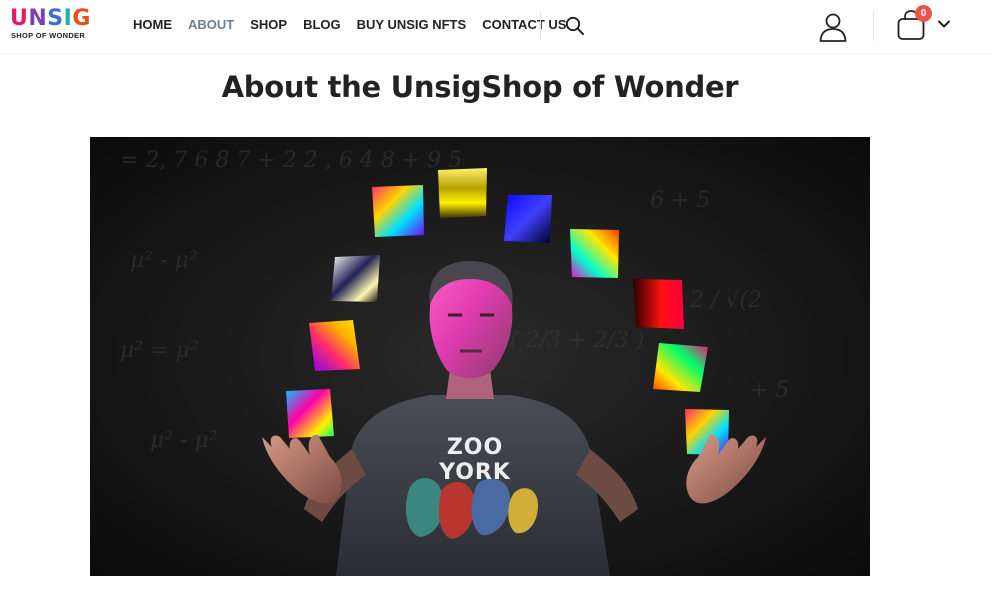  What do you see at coordinates (475, 460) in the screenshot?
I see `shirt-text: ZOO YORK` at bounding box center [475, 460].